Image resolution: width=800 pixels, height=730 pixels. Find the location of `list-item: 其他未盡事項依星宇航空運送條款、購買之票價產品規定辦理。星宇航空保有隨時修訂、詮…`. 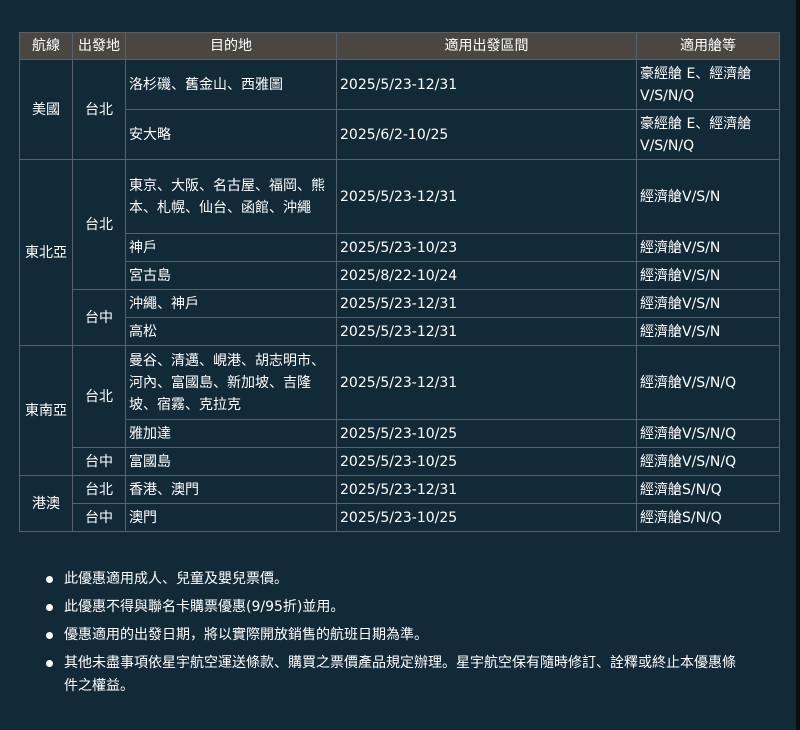

list-item: 其他未盡事項依星宇航空運送條款、購買之票價產品規定辦理。星宇航空保有隨時修訂、詮… is located at coordinates (396, 675).